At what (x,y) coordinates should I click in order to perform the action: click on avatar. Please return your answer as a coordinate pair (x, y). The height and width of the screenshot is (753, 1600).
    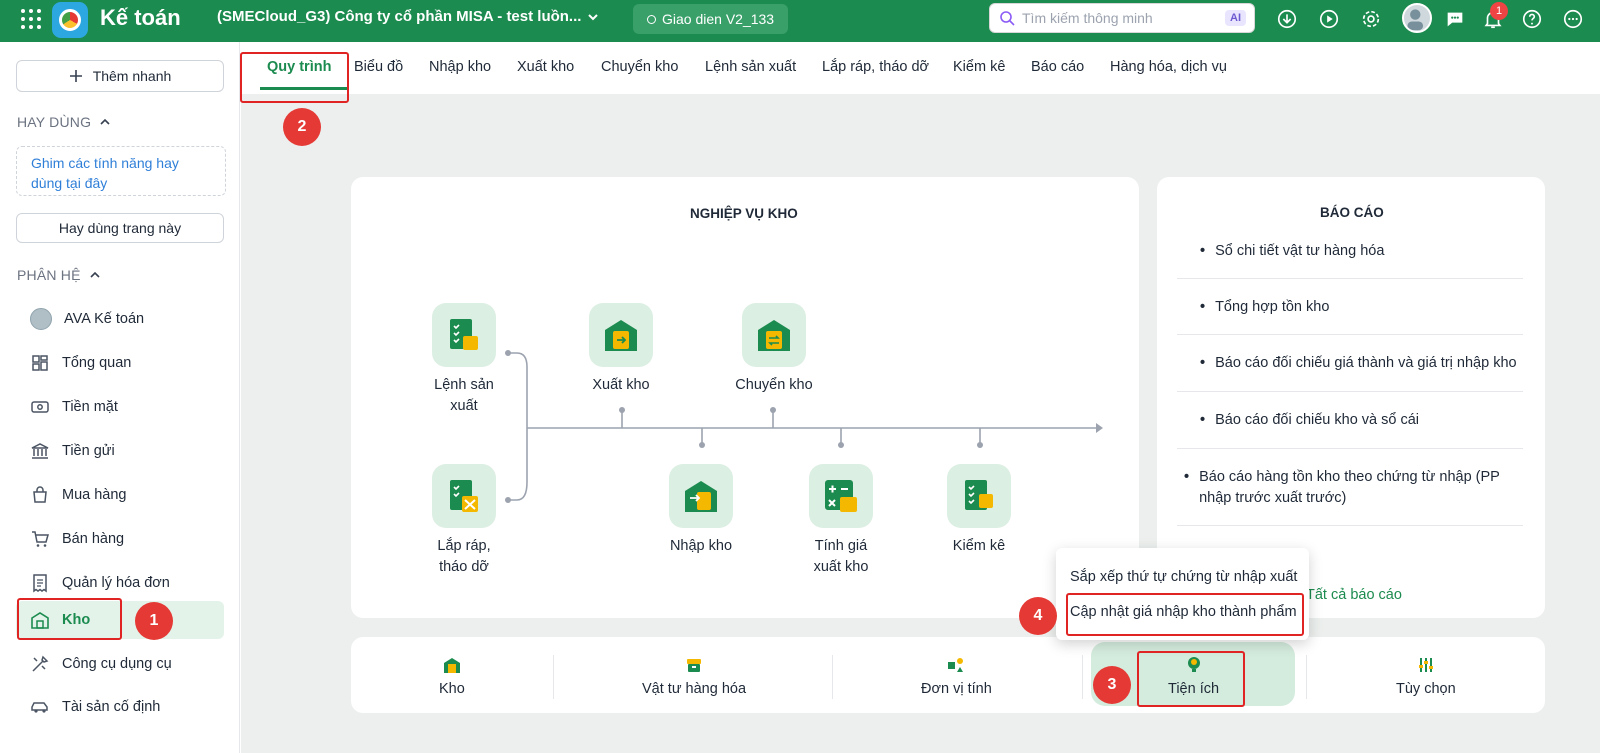
    Looking at the image, I should click on (41, 319).